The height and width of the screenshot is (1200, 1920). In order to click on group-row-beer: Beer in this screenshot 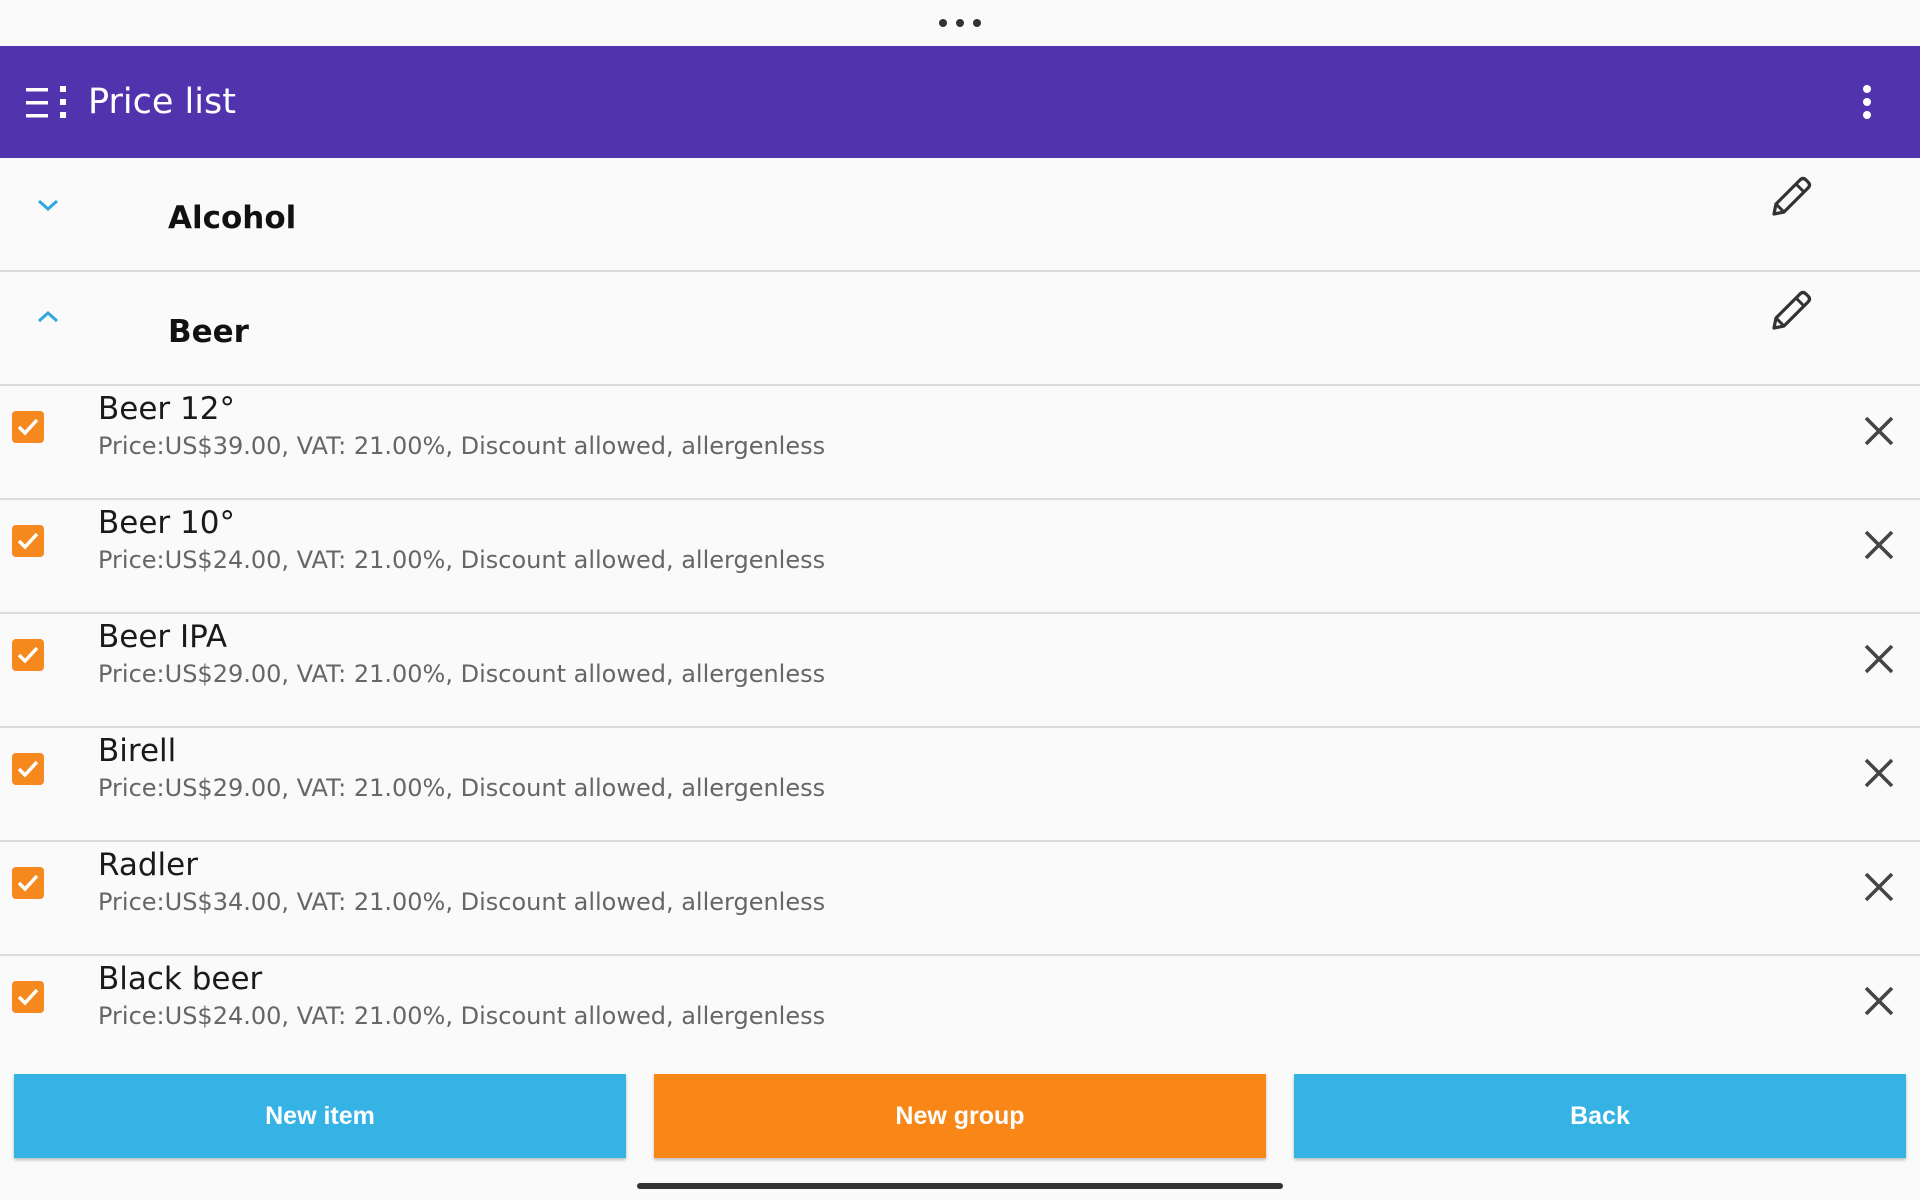, I will do `click(960, 329)`.